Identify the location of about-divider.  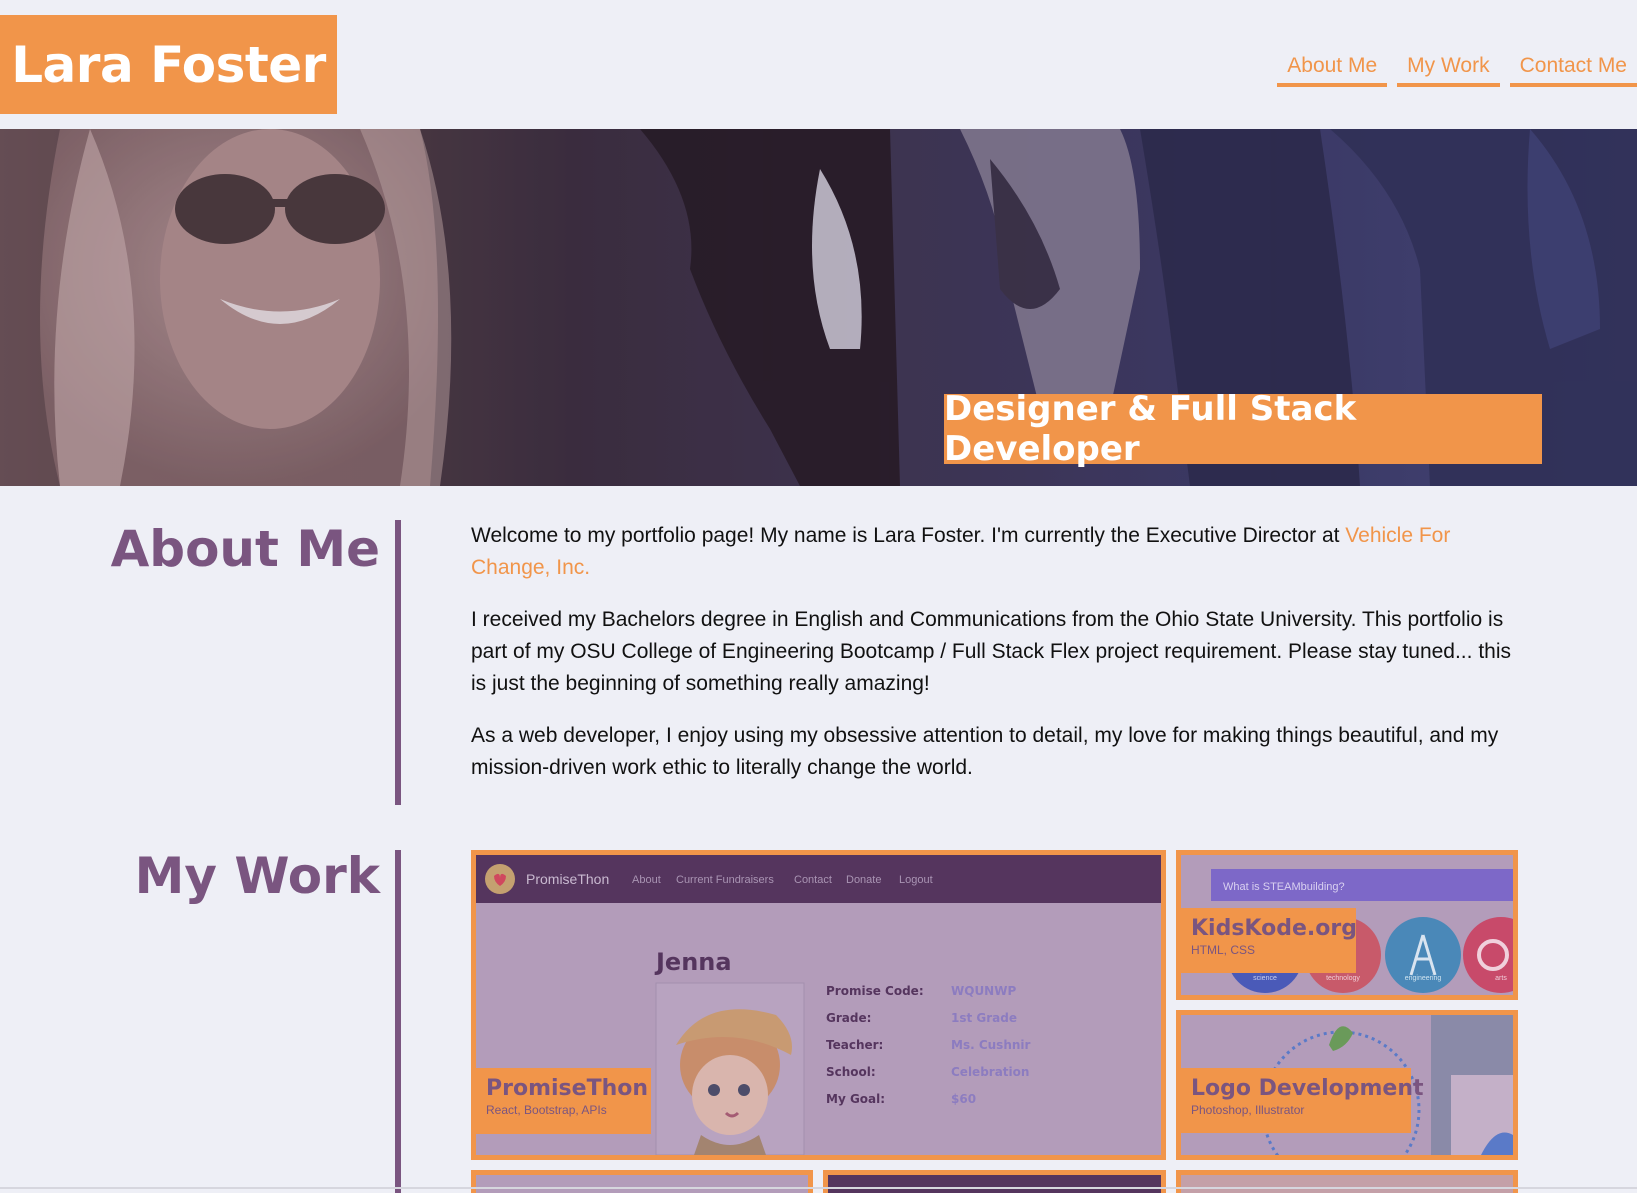
(398, 662).